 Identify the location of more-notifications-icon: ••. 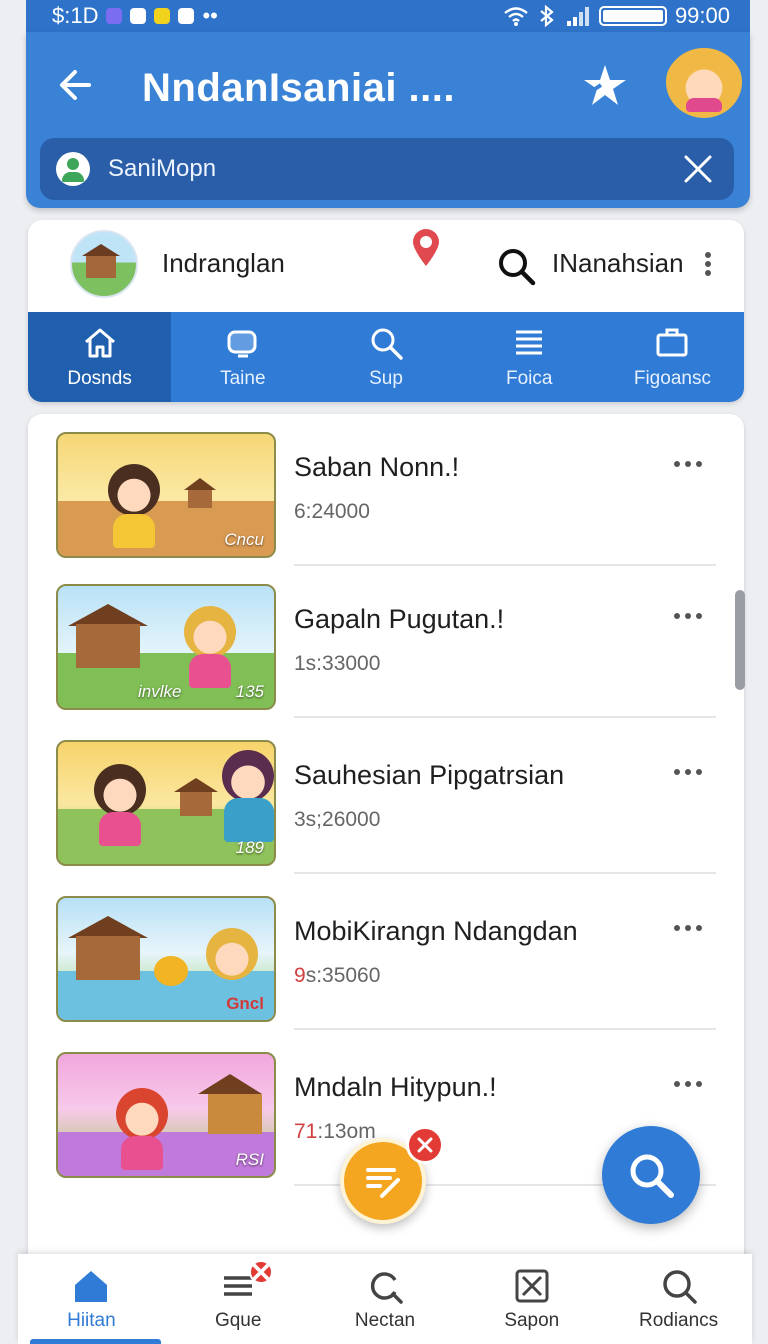
(210, 15).